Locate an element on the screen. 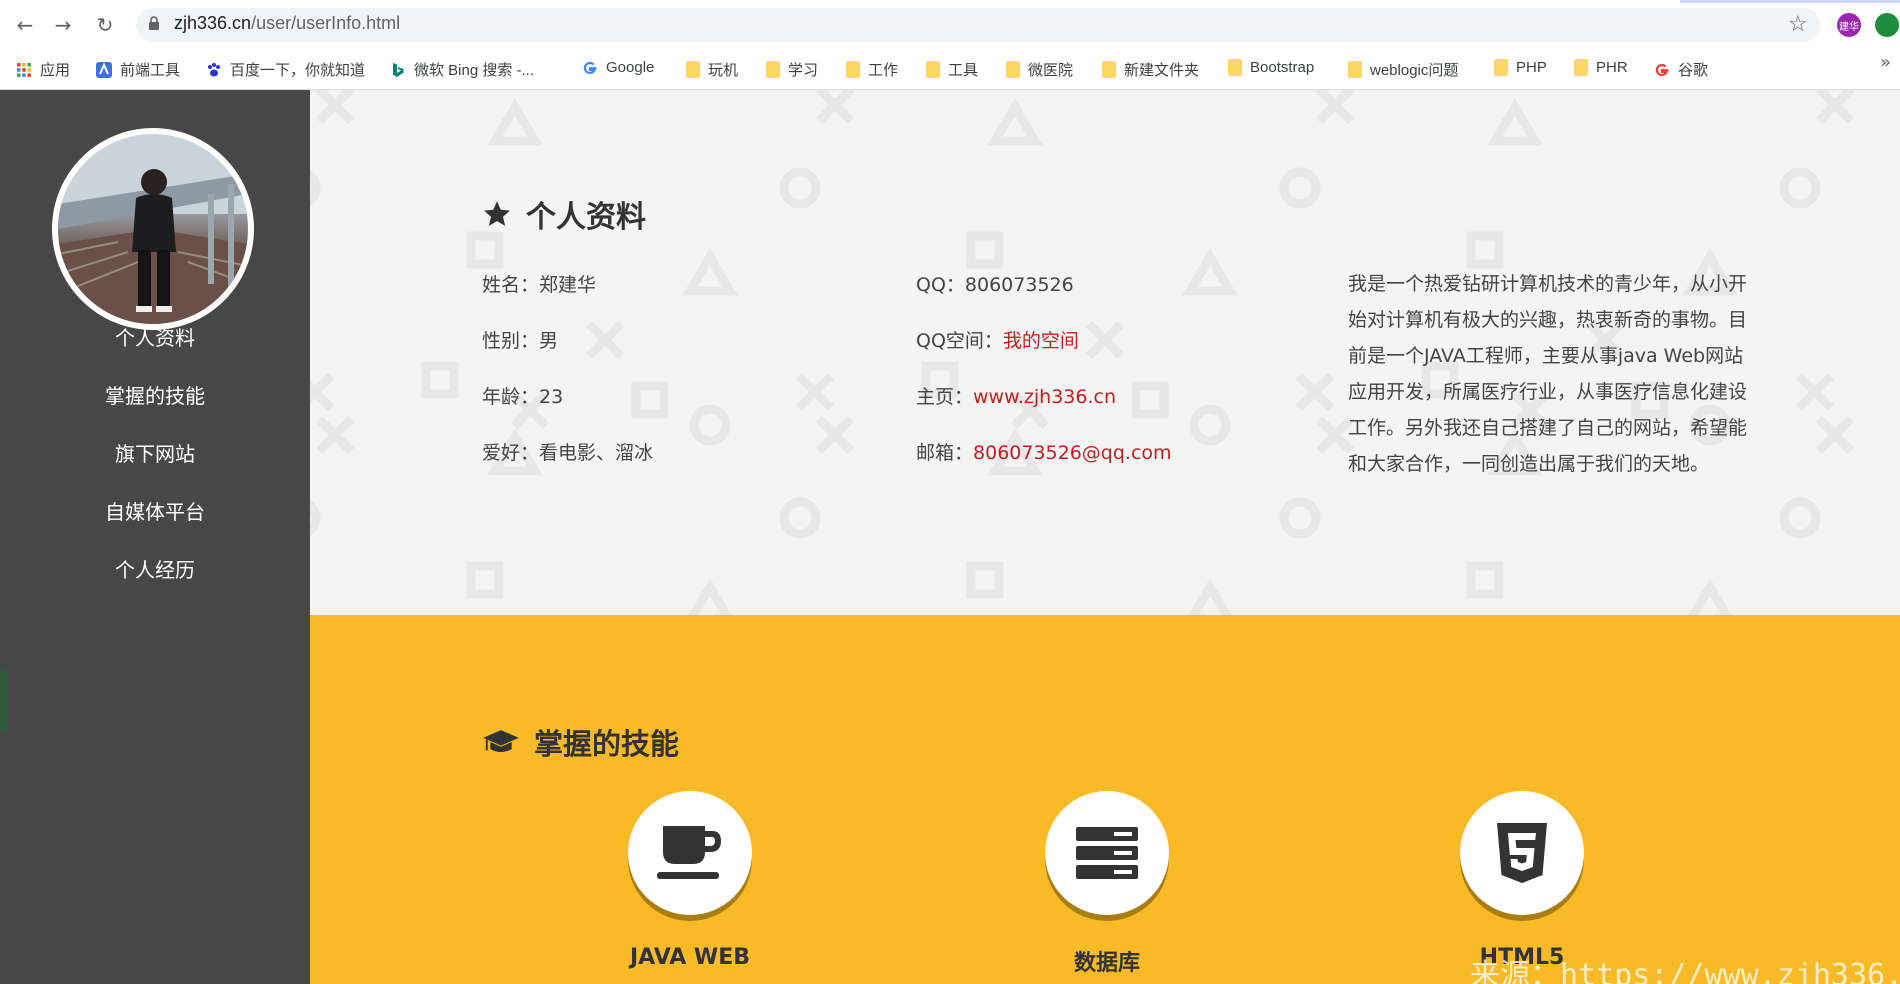  bookmark-frontend-tools: 前端工具 is located at coordinates (138, 69).